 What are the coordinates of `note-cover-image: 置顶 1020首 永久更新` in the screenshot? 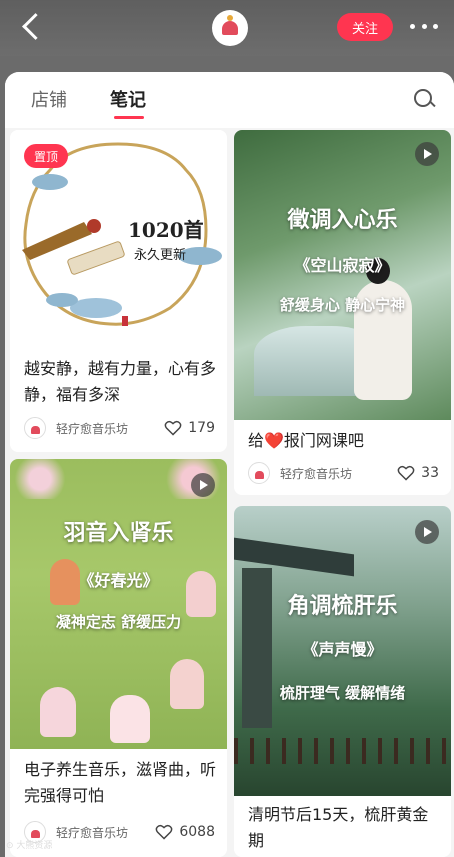 It's located at (118, 237).